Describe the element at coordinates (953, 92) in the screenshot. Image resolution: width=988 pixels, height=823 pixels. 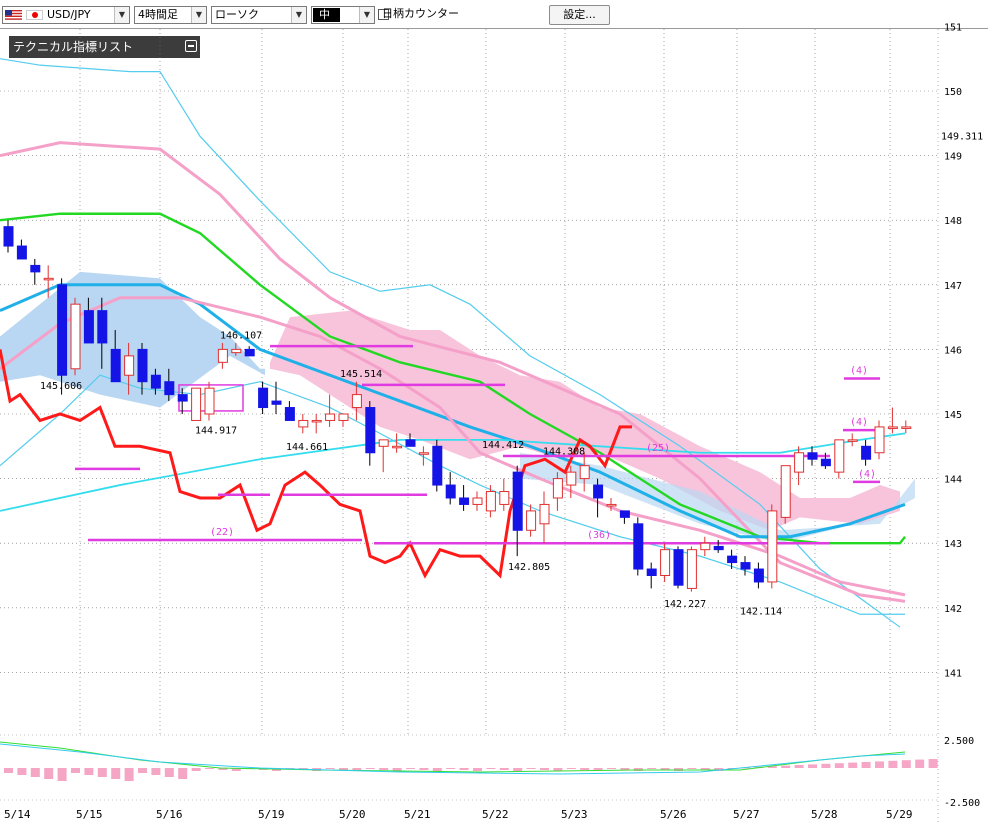
I see `price-tick-label: 150` at that location.